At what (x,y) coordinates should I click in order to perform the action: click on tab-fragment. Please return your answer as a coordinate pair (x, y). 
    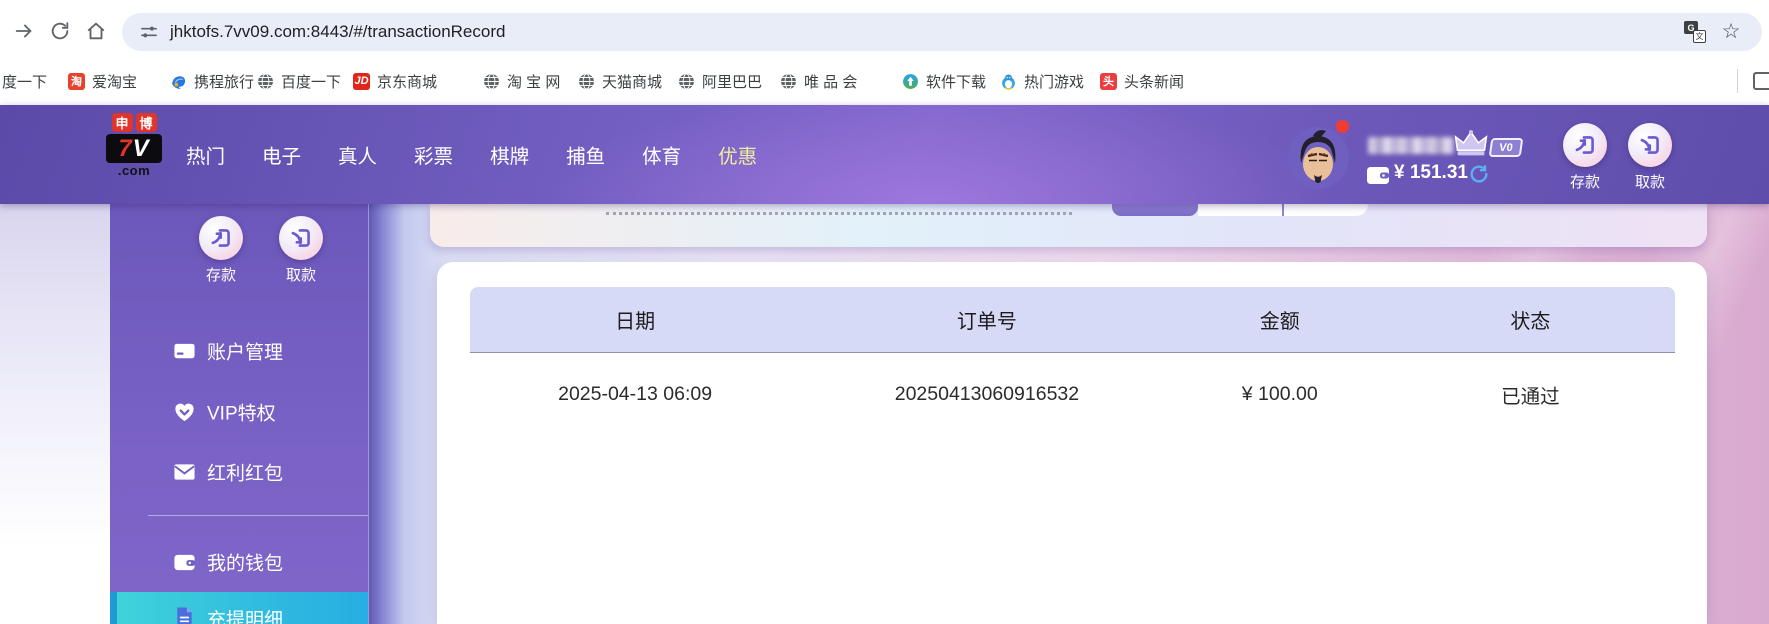
    Looking at the image, I should click on (1240, 210).